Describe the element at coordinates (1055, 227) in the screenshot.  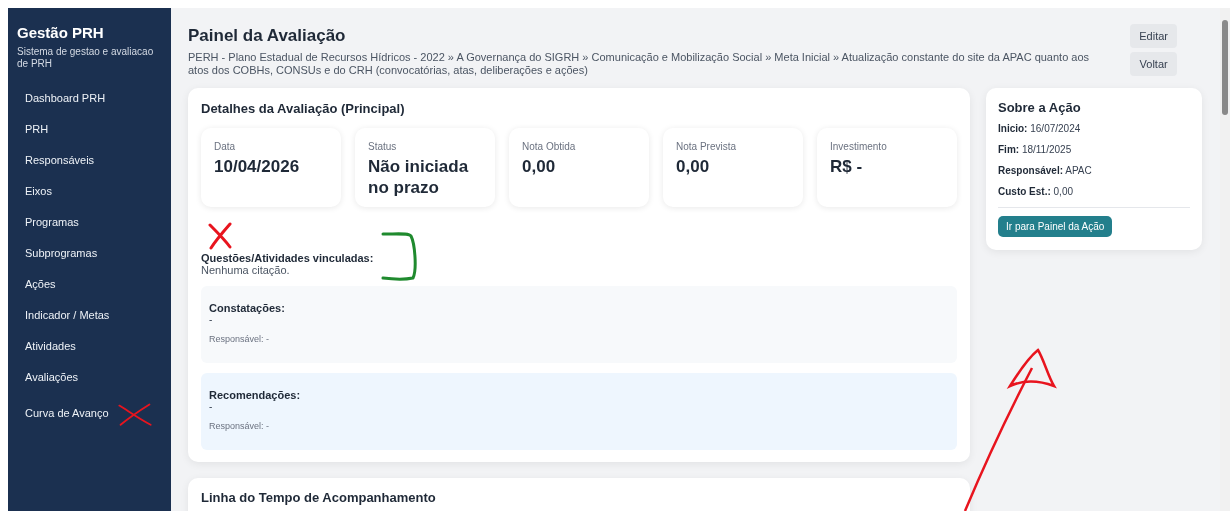
I see `action-panel-button: Ir para Painel da Ação` at that location.